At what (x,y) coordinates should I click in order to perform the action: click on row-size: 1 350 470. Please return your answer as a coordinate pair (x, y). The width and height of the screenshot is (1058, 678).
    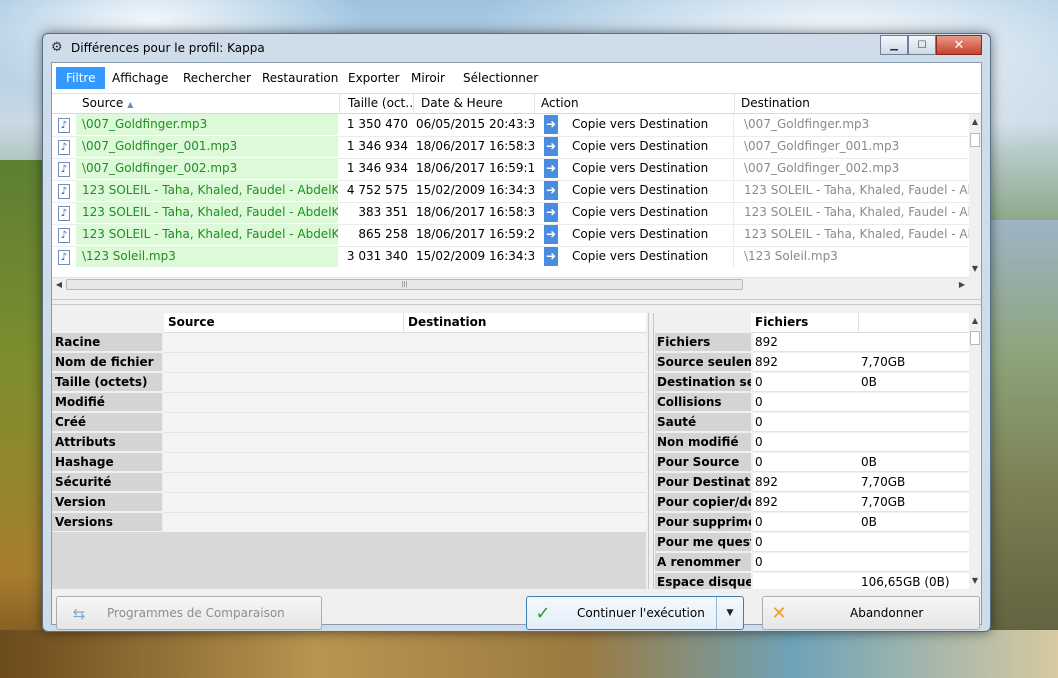
    Looking at the image, I should click on (377, 124).